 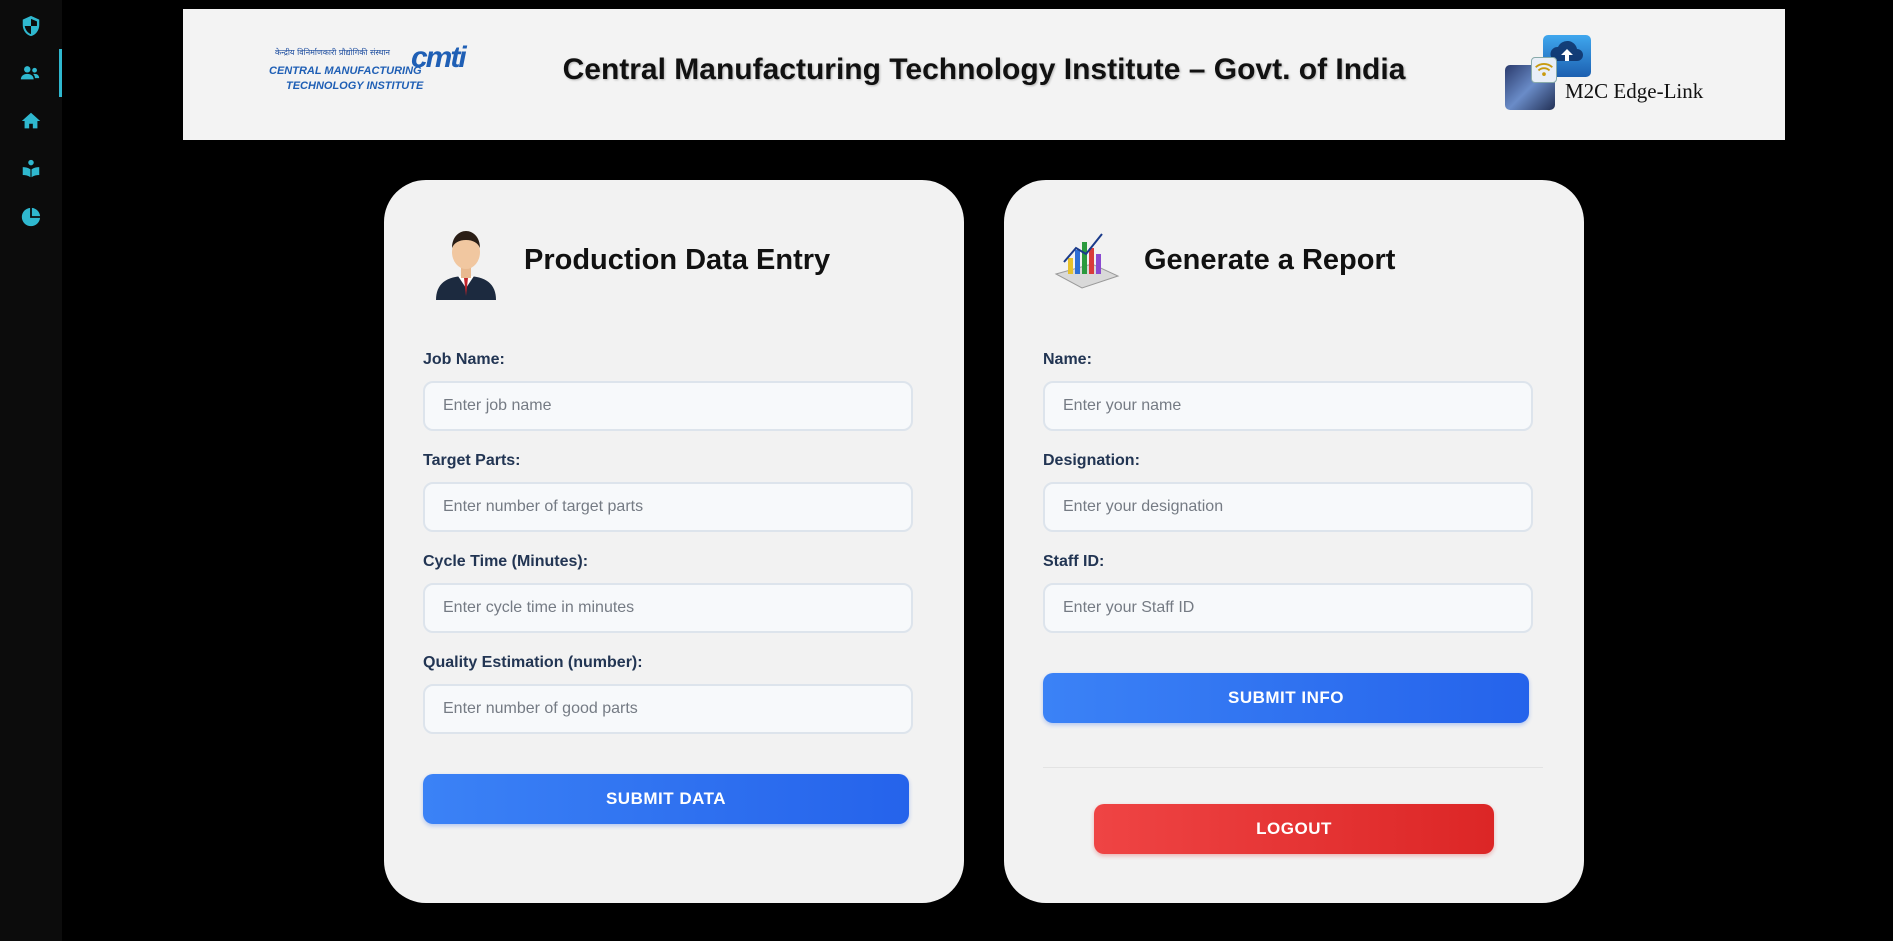 I want to click on target-parts-input, so click(x=668, y=507).